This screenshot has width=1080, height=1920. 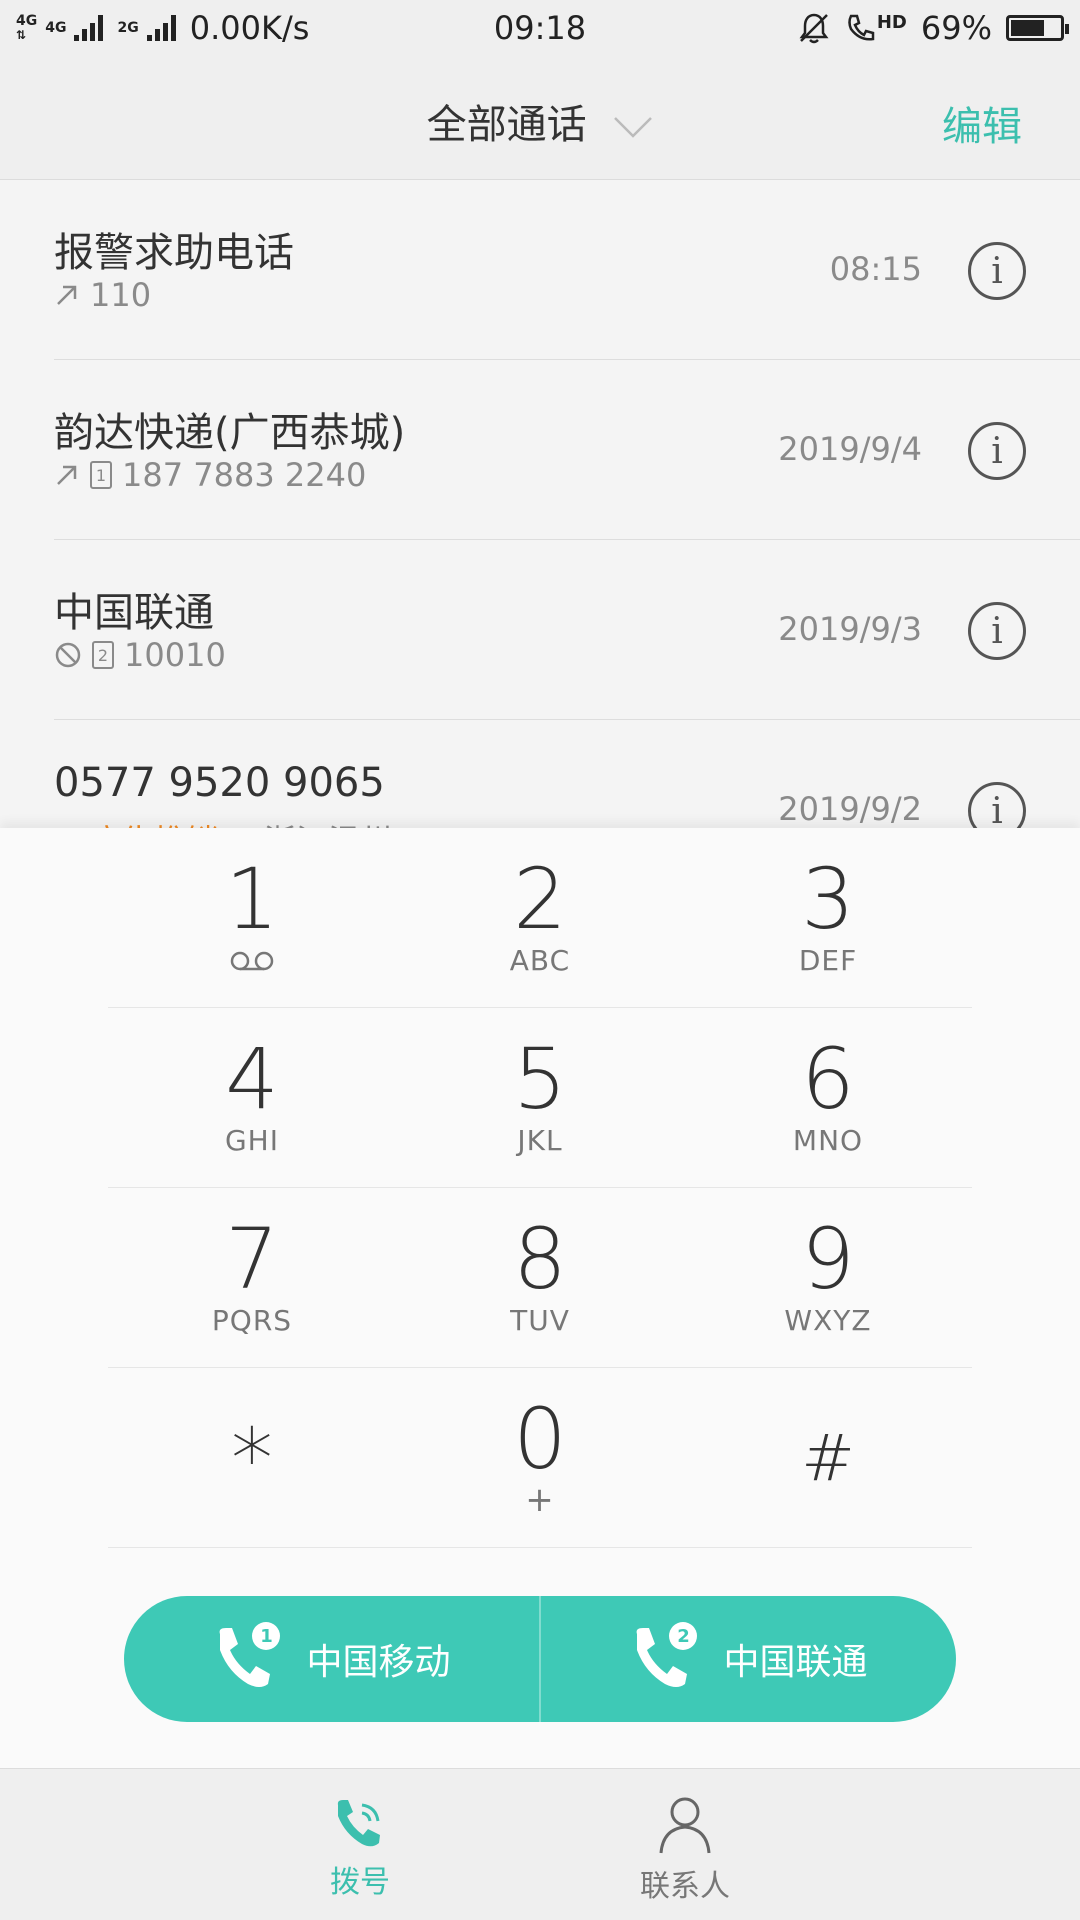 What do you see at coordinates (230, 433) in the screenshot?
I see `contact-name: 韵达快递(广西恭城)` at bounding box center [230, 433].